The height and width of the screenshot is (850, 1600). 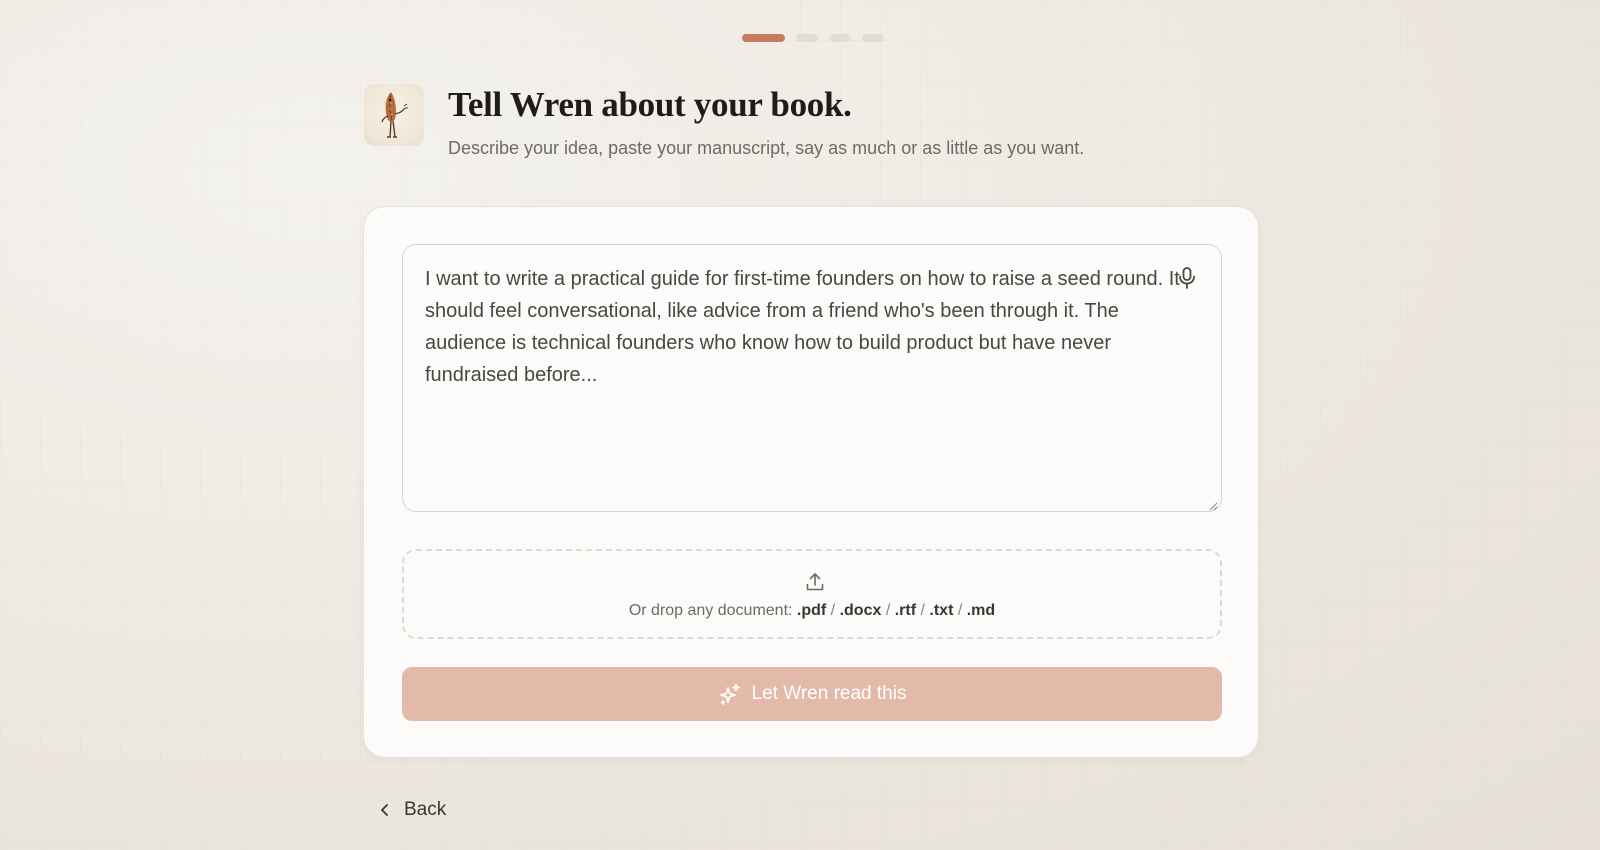 I want to click on let-wren-read-button: Let Wren read this, so click(x=812, y=694).